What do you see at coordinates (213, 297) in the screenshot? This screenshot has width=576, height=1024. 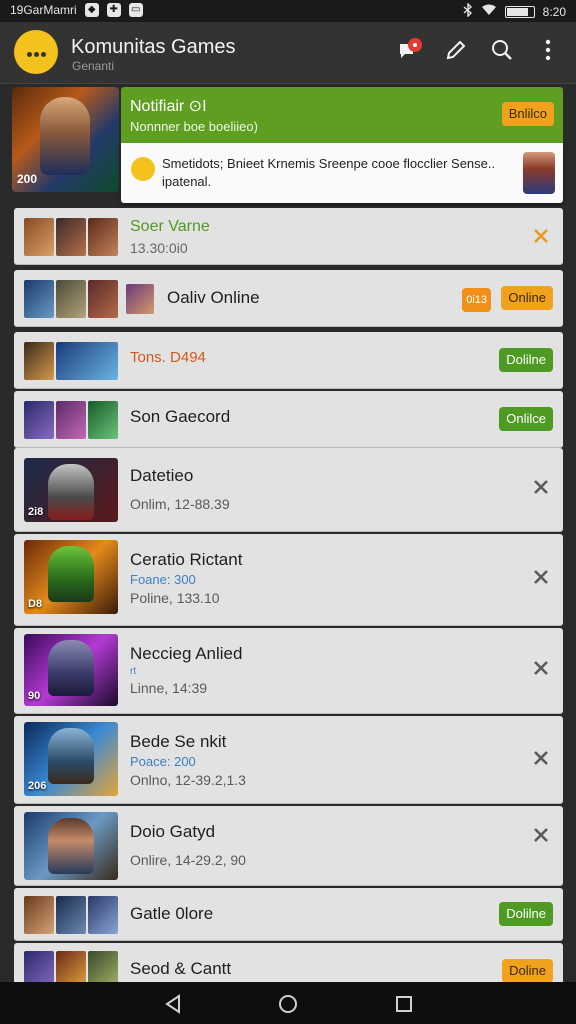 I see `game-name: Oaliv Online` at bounding box center [213, 297].